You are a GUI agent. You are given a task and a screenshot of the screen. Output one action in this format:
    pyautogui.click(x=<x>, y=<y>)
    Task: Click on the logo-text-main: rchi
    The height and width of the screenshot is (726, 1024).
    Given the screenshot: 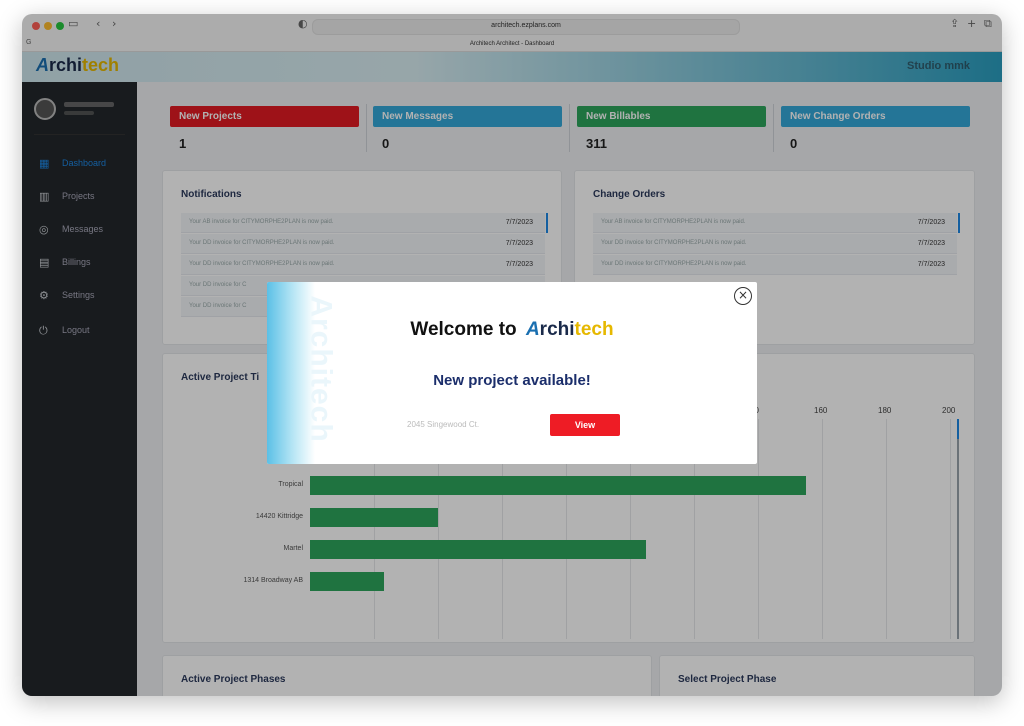 What is the action you would take?
    pyautogui.click(x=557, y=329)
    